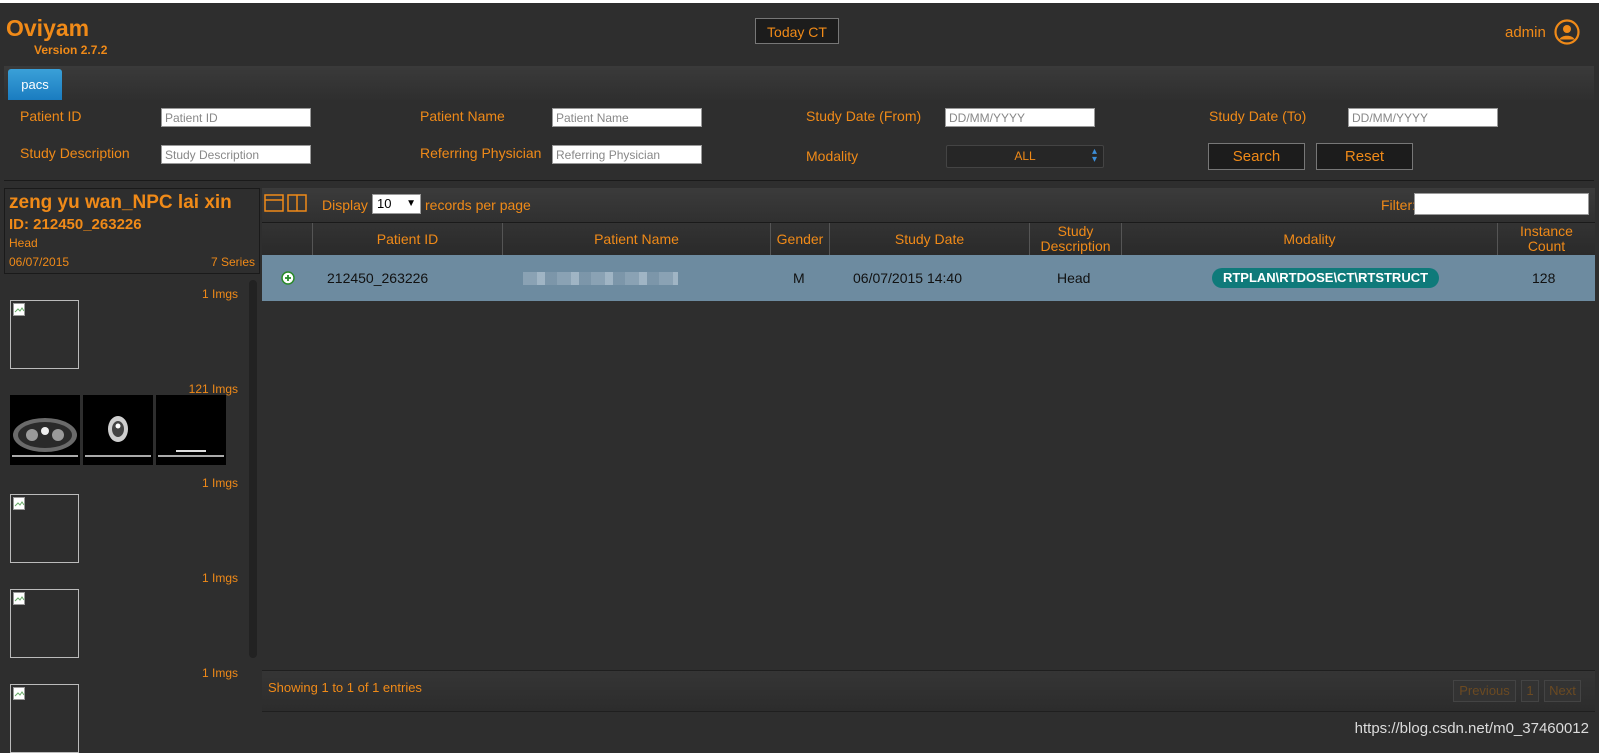 The image size is (1599, 753). What do you see at coordinates (253, 469) in the screenshot?
I see `series-scrollbar` at bounding box center [253, 469].